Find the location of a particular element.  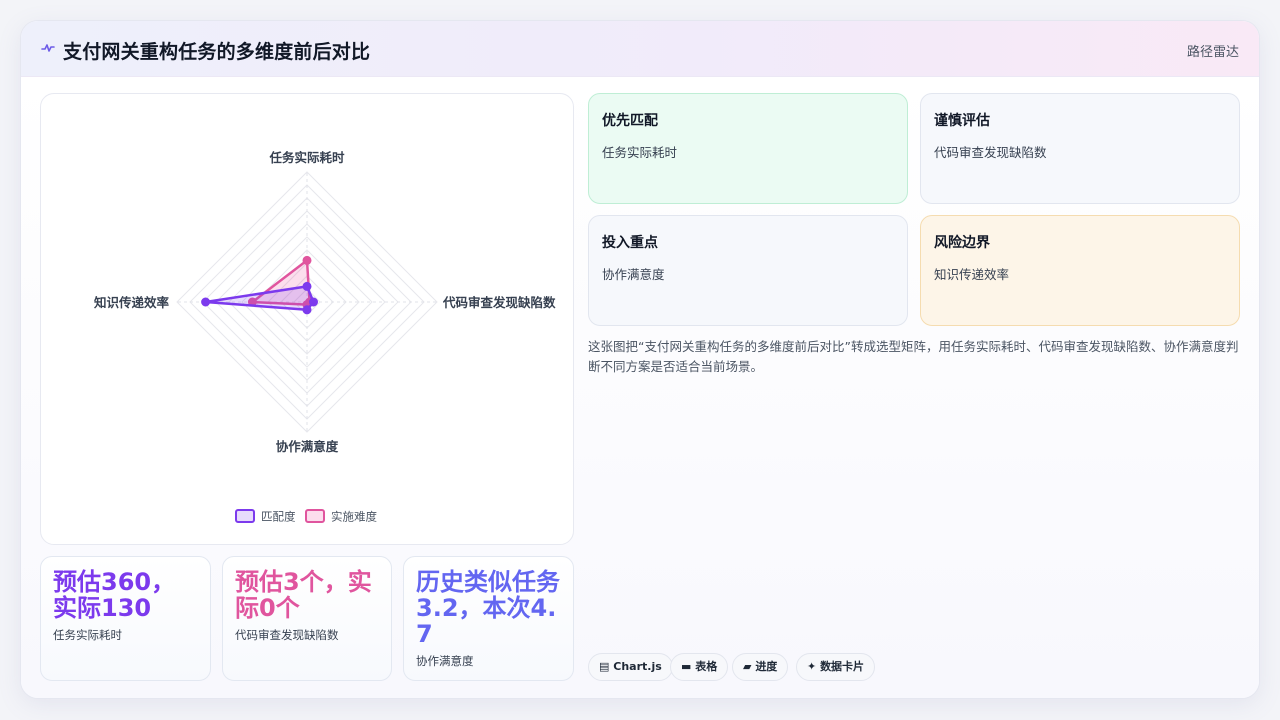

chip-label: 数据卡片 is located at coordinates (842, 666).